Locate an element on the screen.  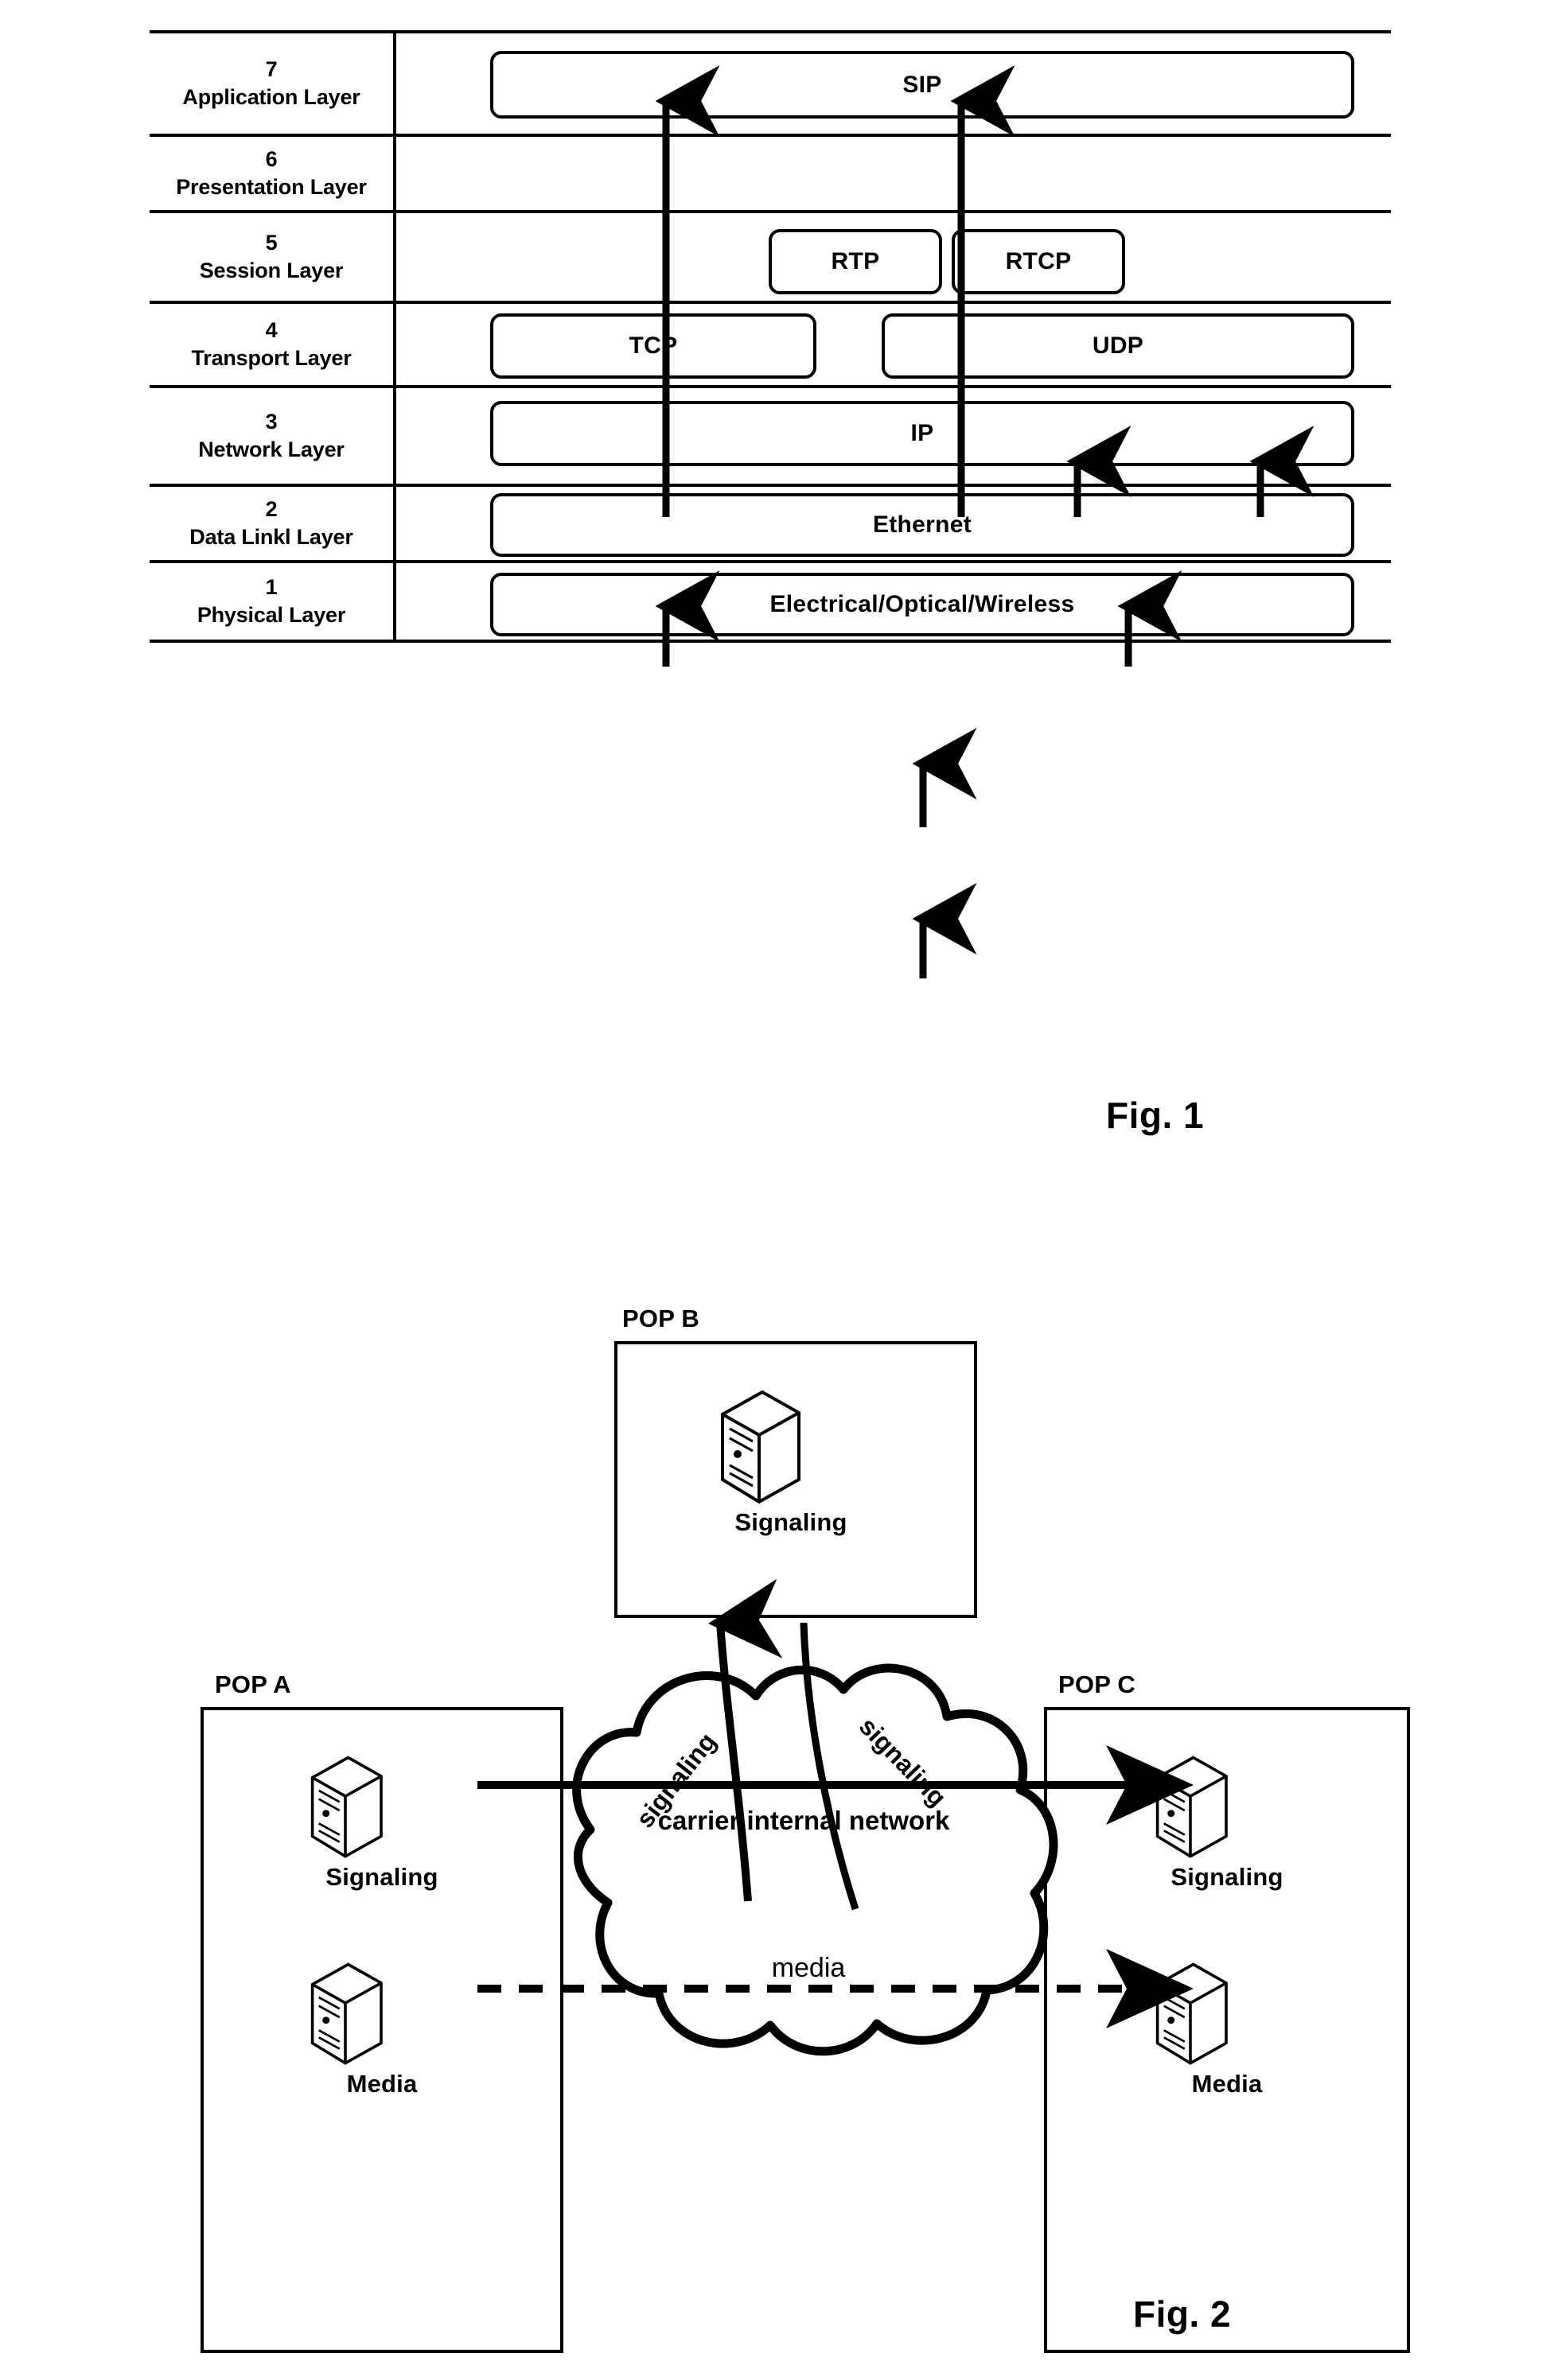
osi-row-layer-6: 6 Presentation Layer is located at coordinates (770, 172).